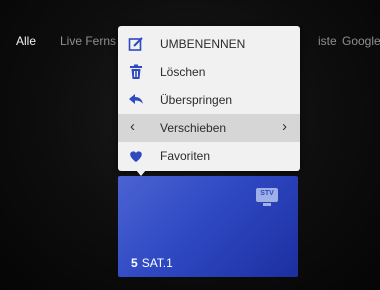  What do you see at coordinates (267, 204) in the screenshot?
I see `channel-logo-stand` at bounding box center [267, 204].